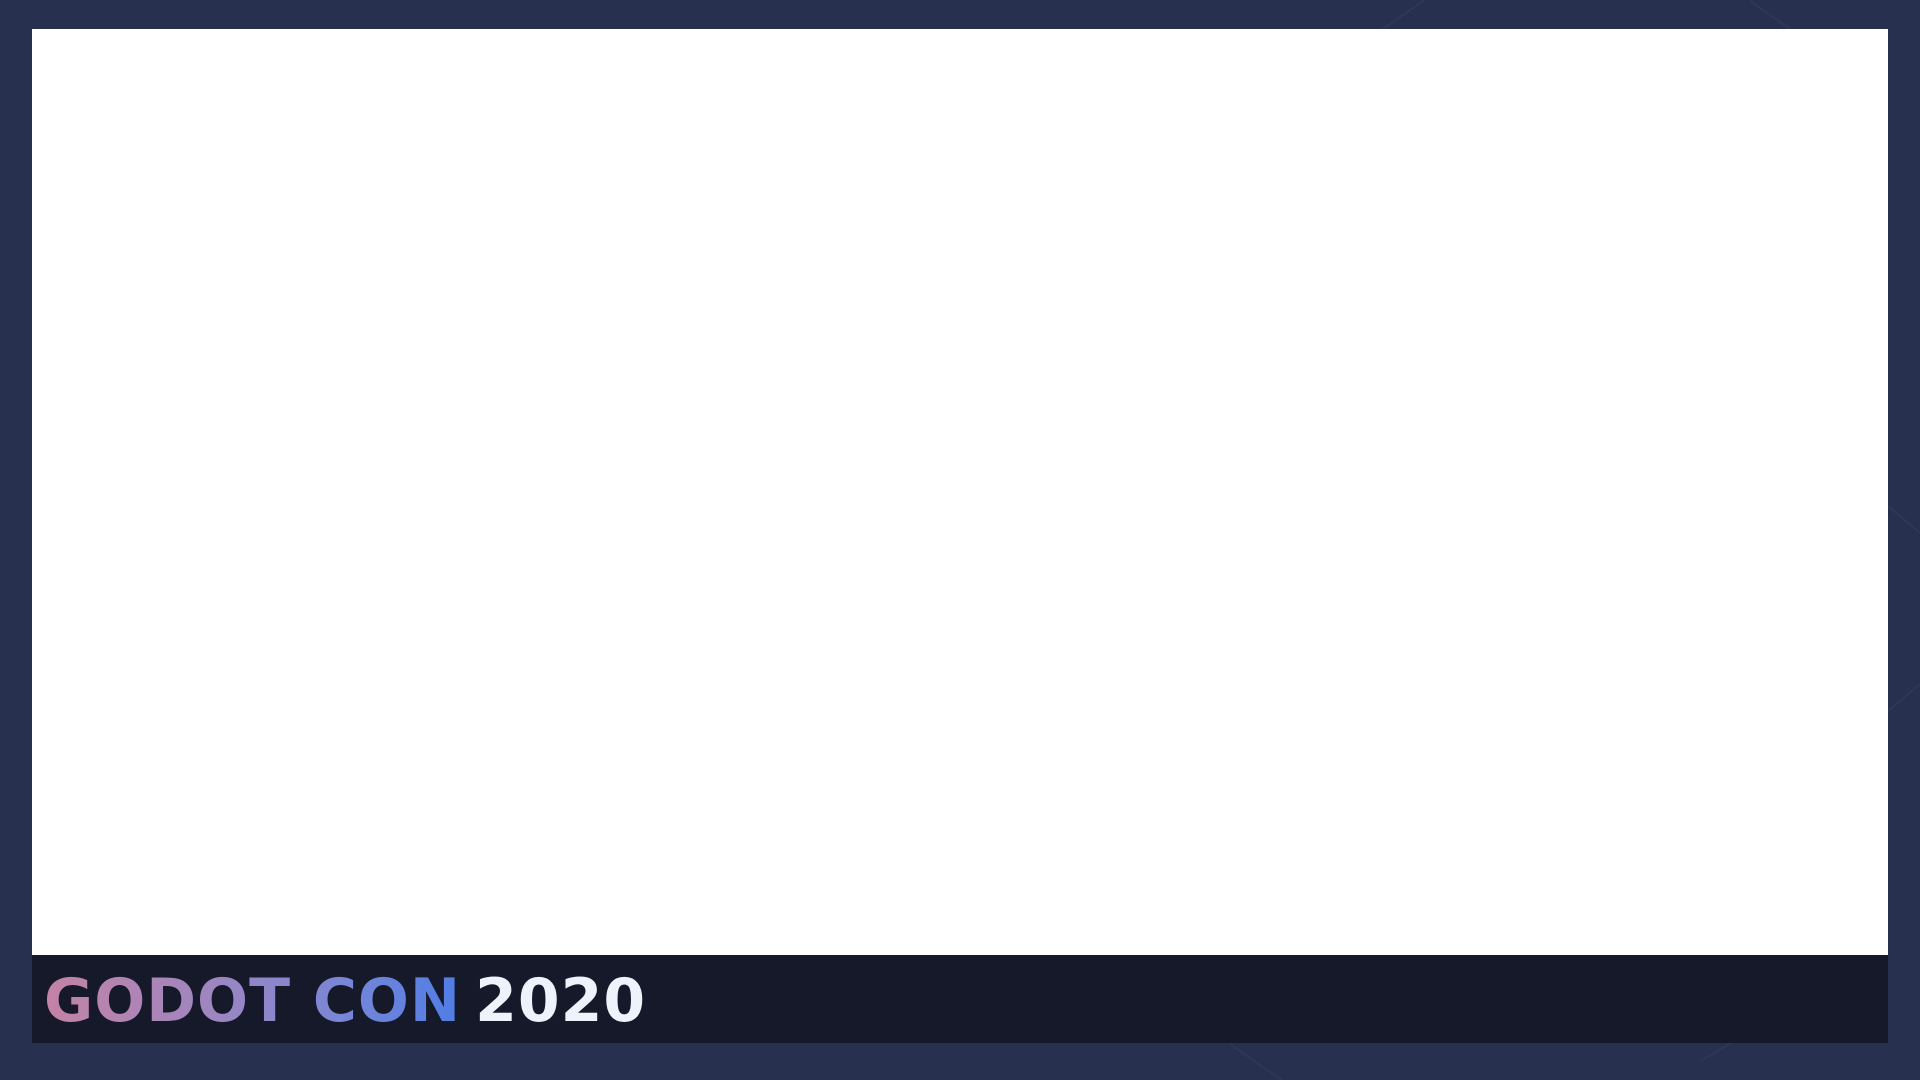 The height and width of the screenshot is (1080, 1920). Describe the element at coordinates (960, 999) in the screenshot. I see `title-banner: GODOT CON 2020` at that location.